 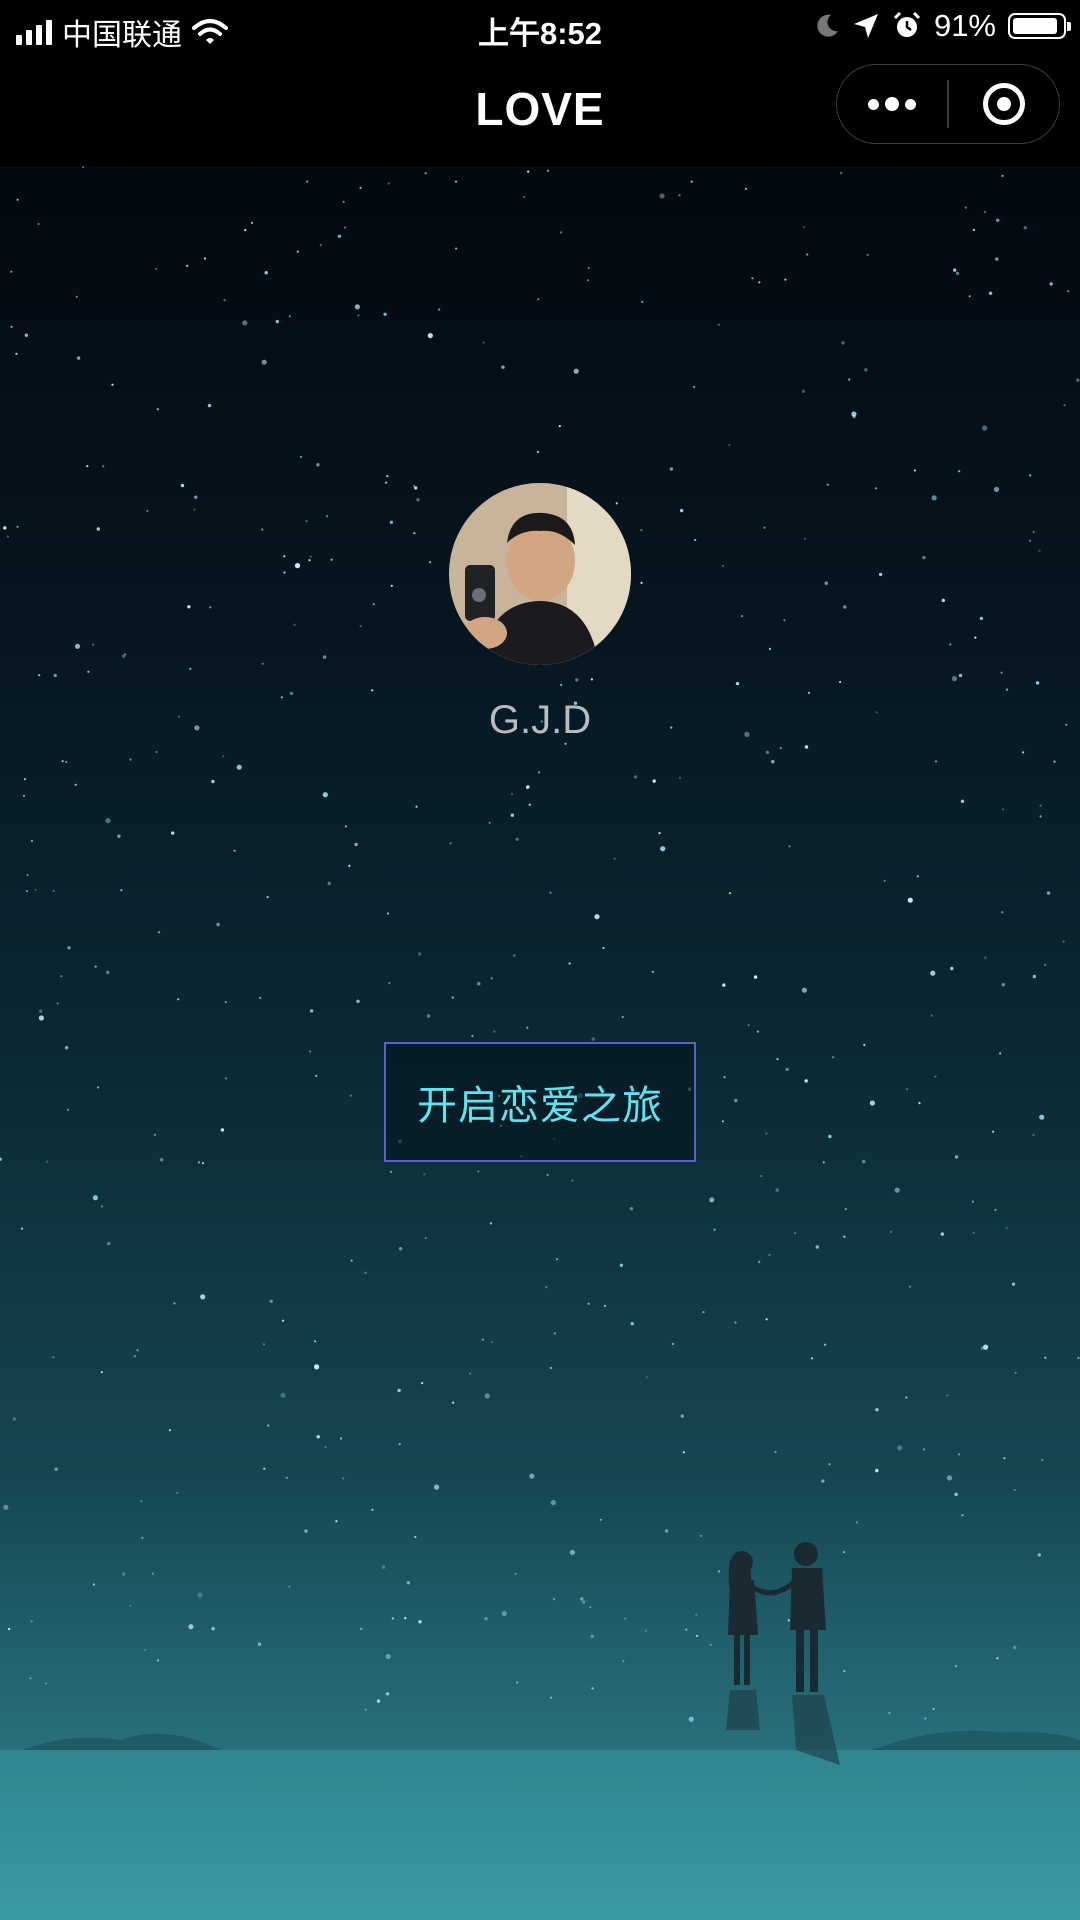 What do you see at coordinates (892, 104) in the screenshot?
I see `more-button` at bounding box center [892, 104].